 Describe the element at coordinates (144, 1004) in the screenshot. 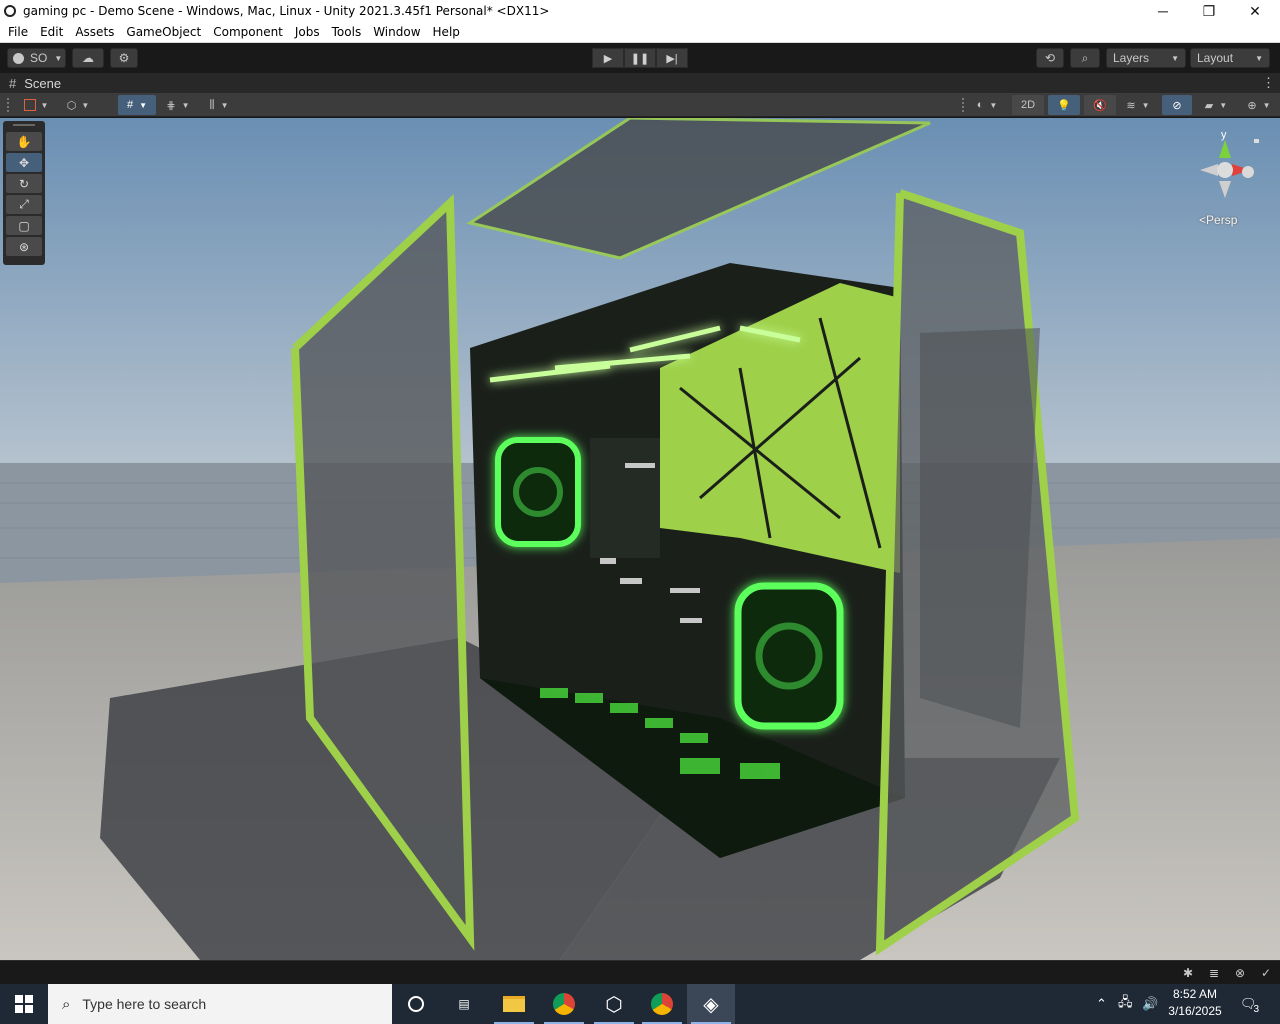

I see `search-placeholder: Type here to search` at that location.